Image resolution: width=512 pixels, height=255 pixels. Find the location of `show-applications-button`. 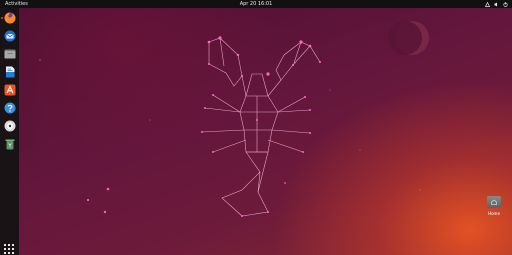

show-applications-button is located at coordinates (9, 246).